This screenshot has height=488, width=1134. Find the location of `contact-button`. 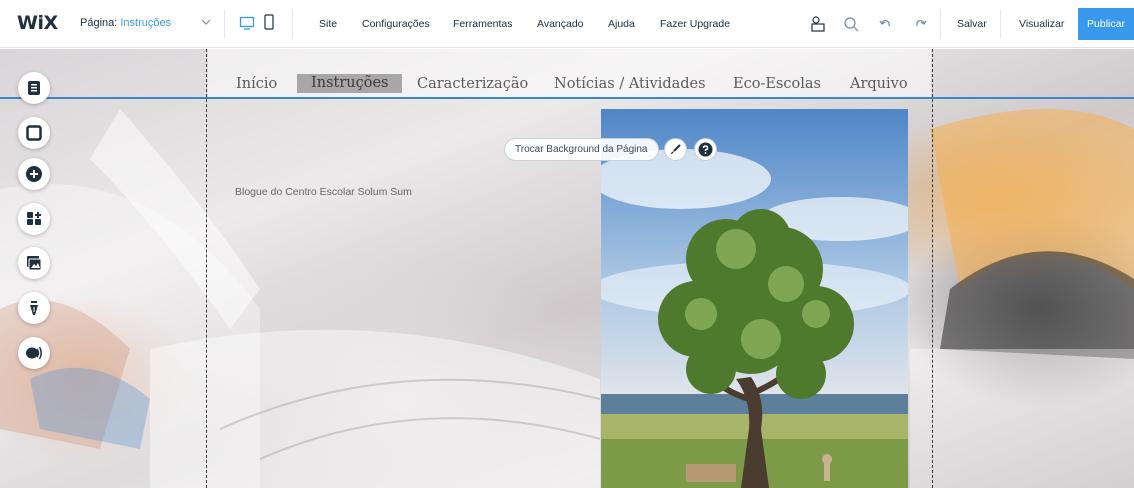

contact-button is located at coordinates (34, 353).